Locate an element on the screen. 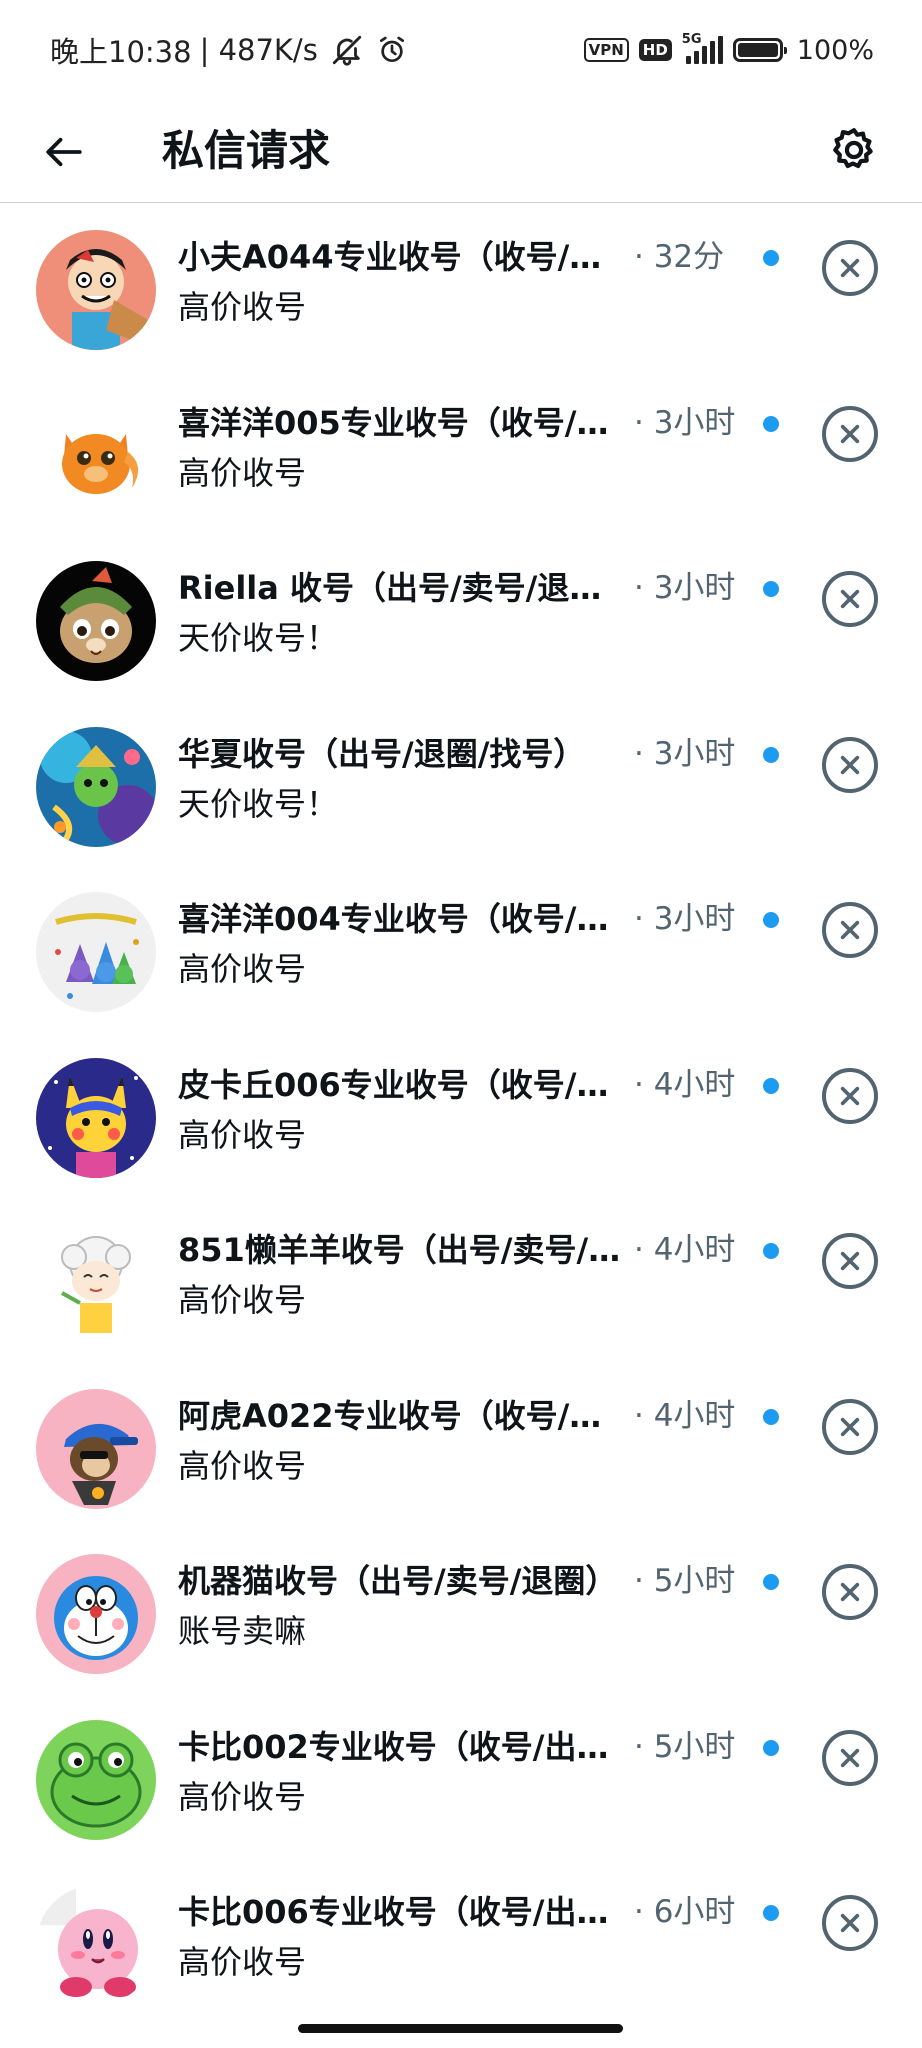 This screenshot has height=2048, width=922. status-time: 晚上10:38 is located at coordinates (121, 52).